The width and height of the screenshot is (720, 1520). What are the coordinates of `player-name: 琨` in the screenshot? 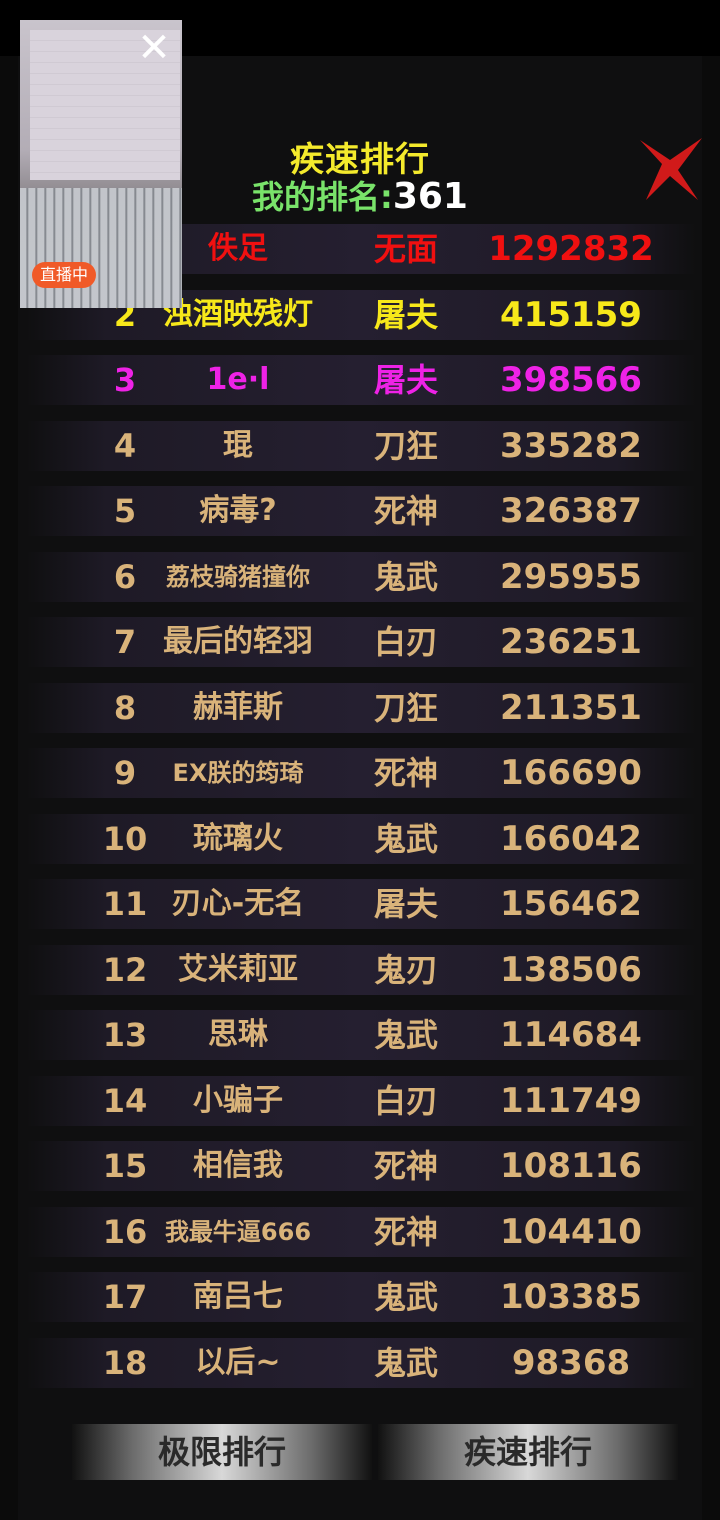 It's located at (238, 445).